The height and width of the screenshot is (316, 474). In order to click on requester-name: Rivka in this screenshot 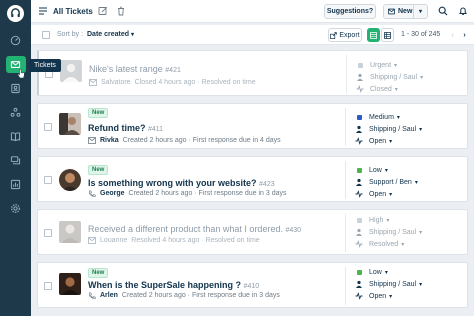, I will do `click(109, 140)`.